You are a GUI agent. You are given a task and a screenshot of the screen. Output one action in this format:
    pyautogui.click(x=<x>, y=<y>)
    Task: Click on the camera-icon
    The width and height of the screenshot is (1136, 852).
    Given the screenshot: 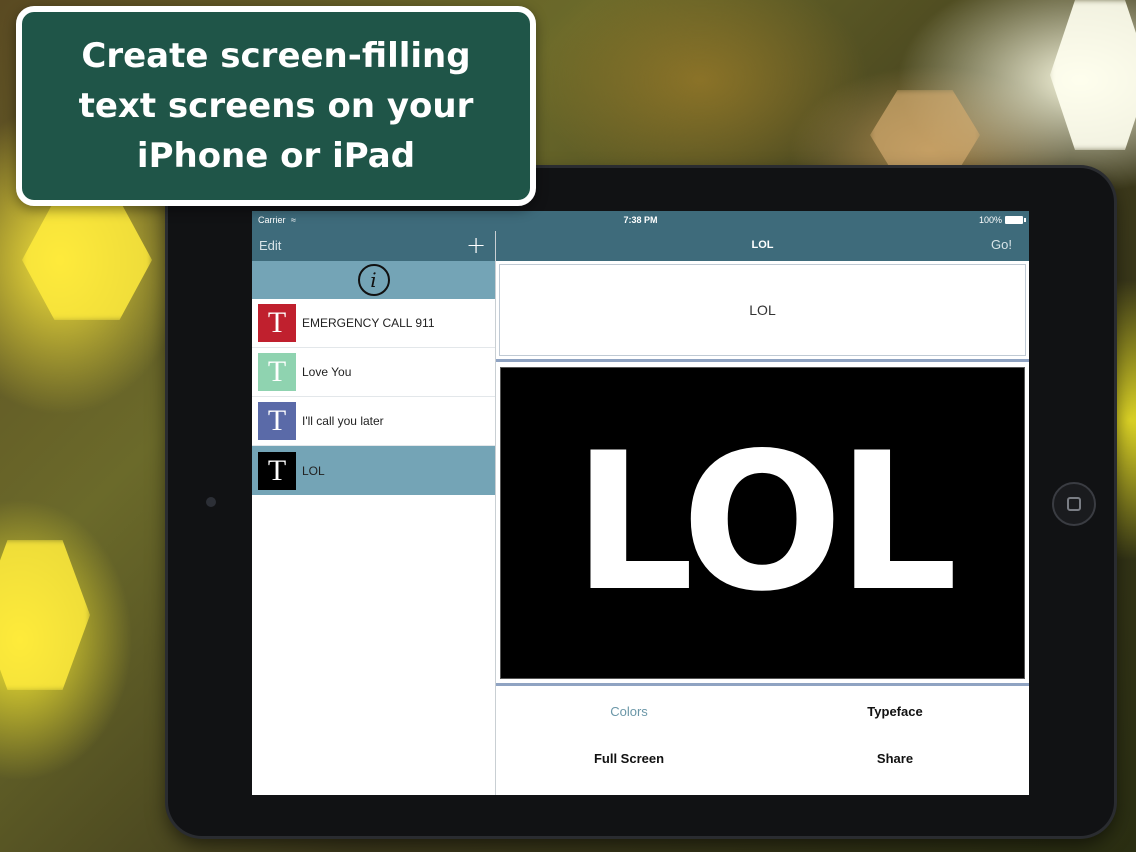 What is the action you would take?
    pyautogui.click(x=211, y=502)
    